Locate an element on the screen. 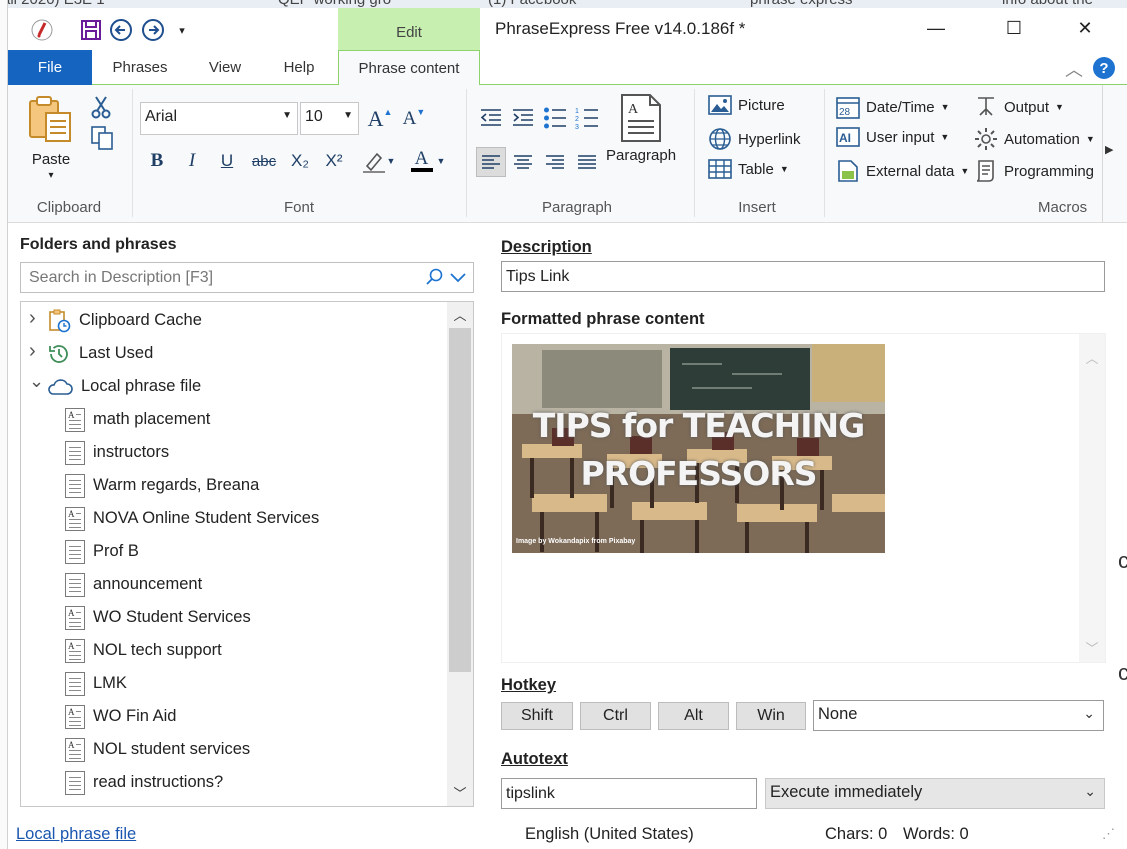 The height and width of the screenshot is (849, 1127). minimize-button: — is located at coordinates (936, 28).